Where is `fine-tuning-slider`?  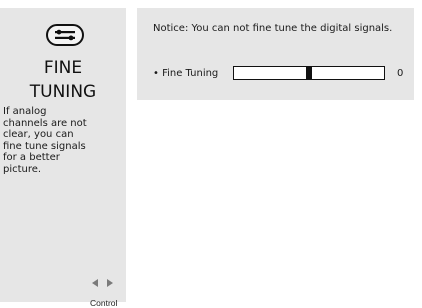
fine-tuning-slider is located at coordinates (309, 73).